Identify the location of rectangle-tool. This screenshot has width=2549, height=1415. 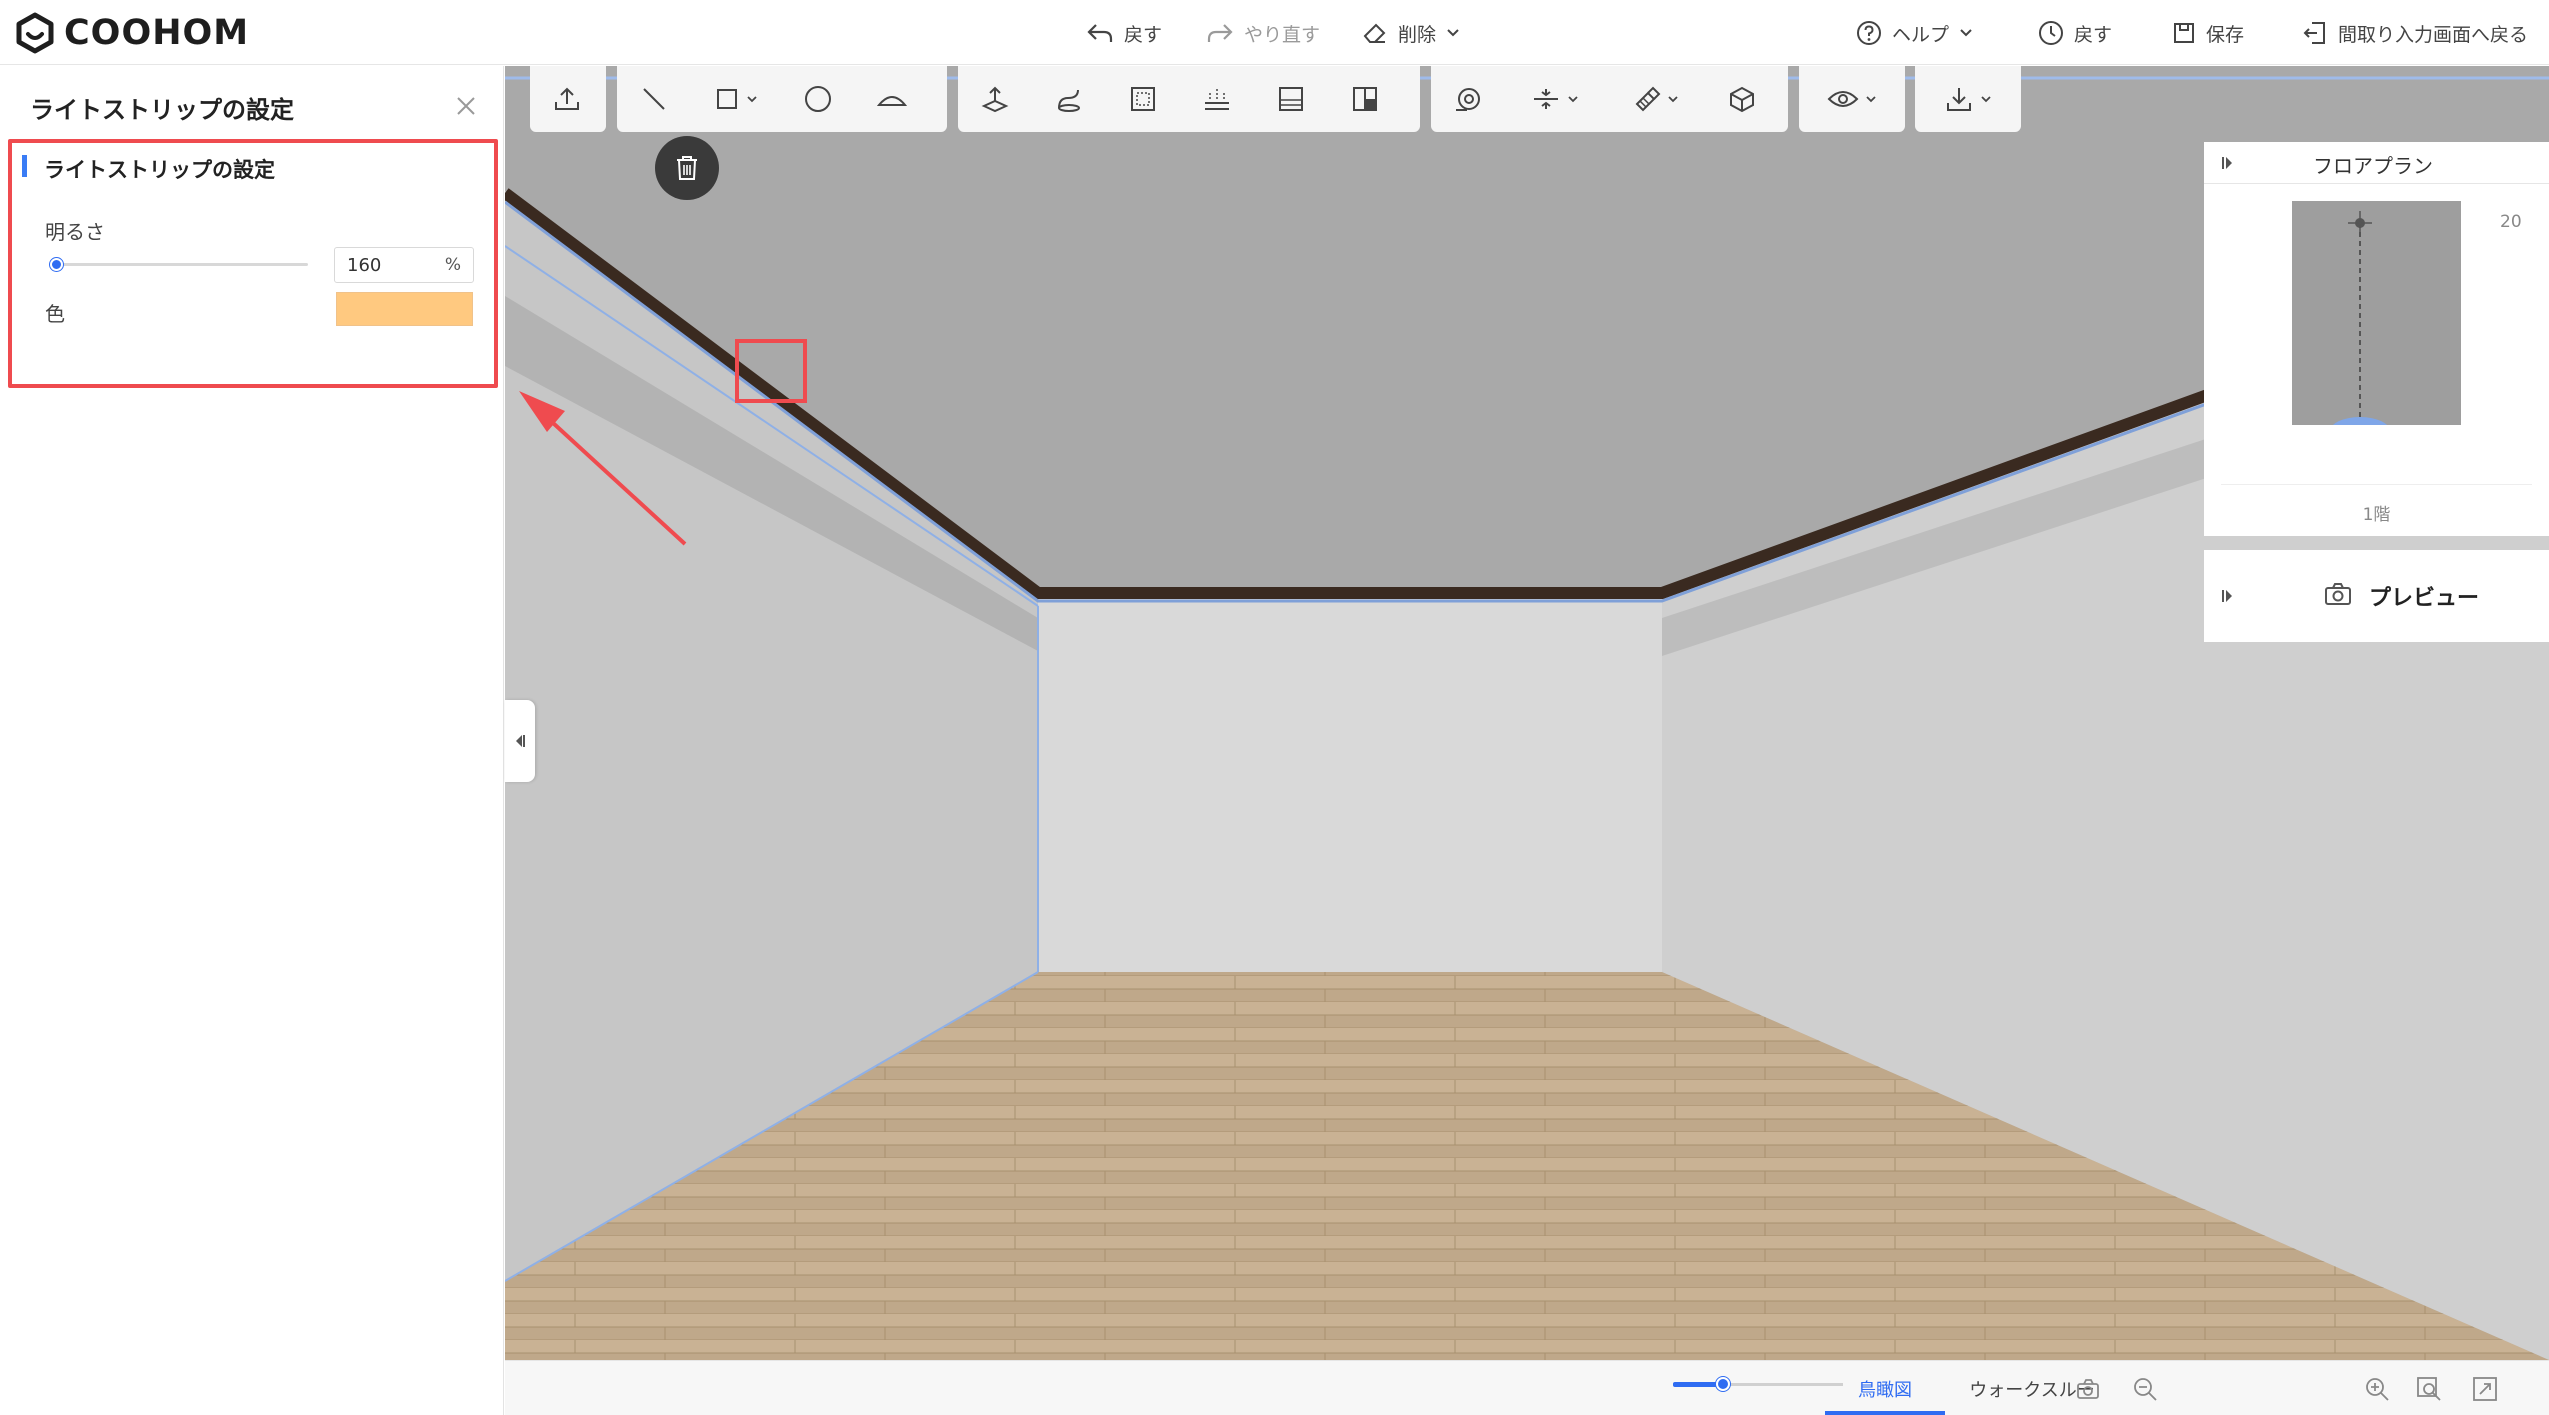
(736, 99).